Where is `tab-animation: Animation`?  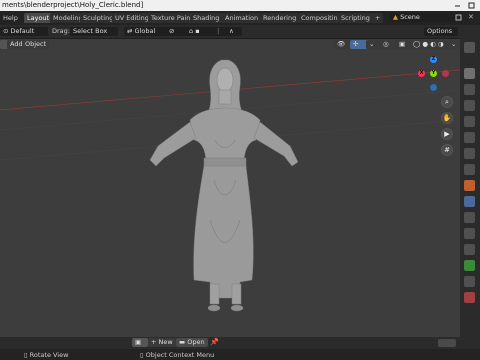 tab-animation: Animation is located at coordinates (242, 18).